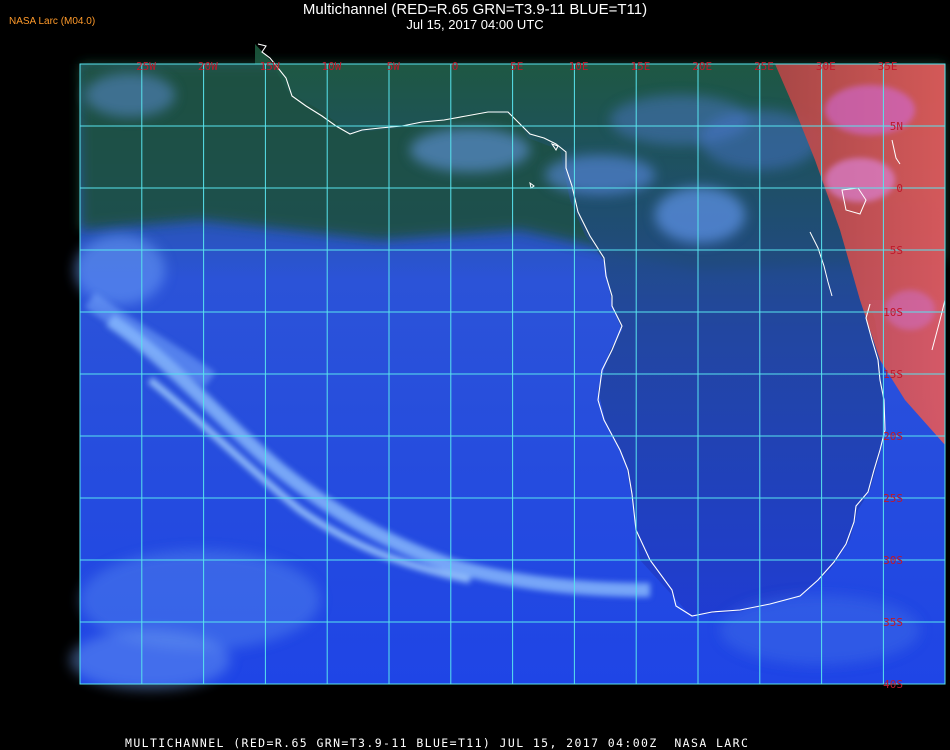  Describe the element at coordinates (764, 66) in the screenshot. I see `longitude-label: 25E` at that location.